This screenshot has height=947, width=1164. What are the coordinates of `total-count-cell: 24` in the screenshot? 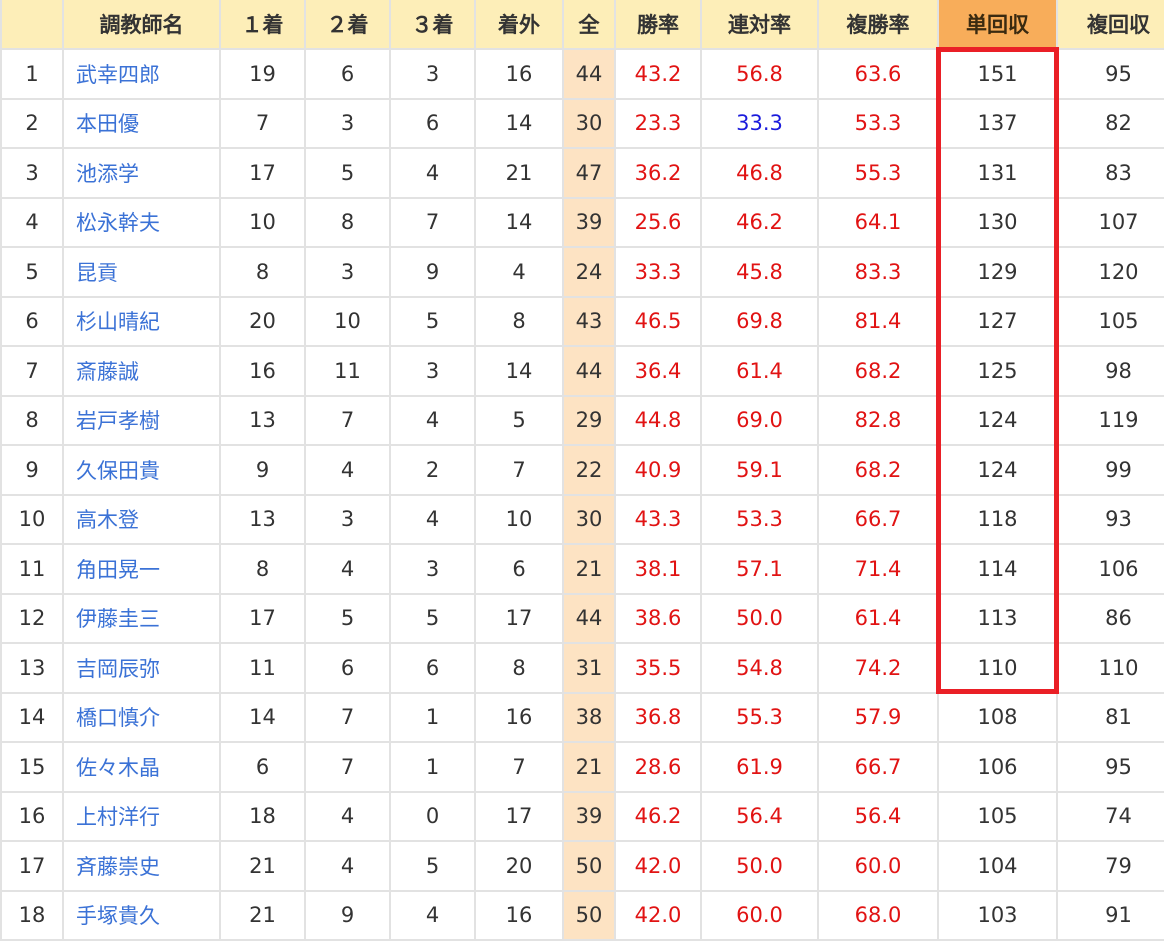 It's located at (589, 272).